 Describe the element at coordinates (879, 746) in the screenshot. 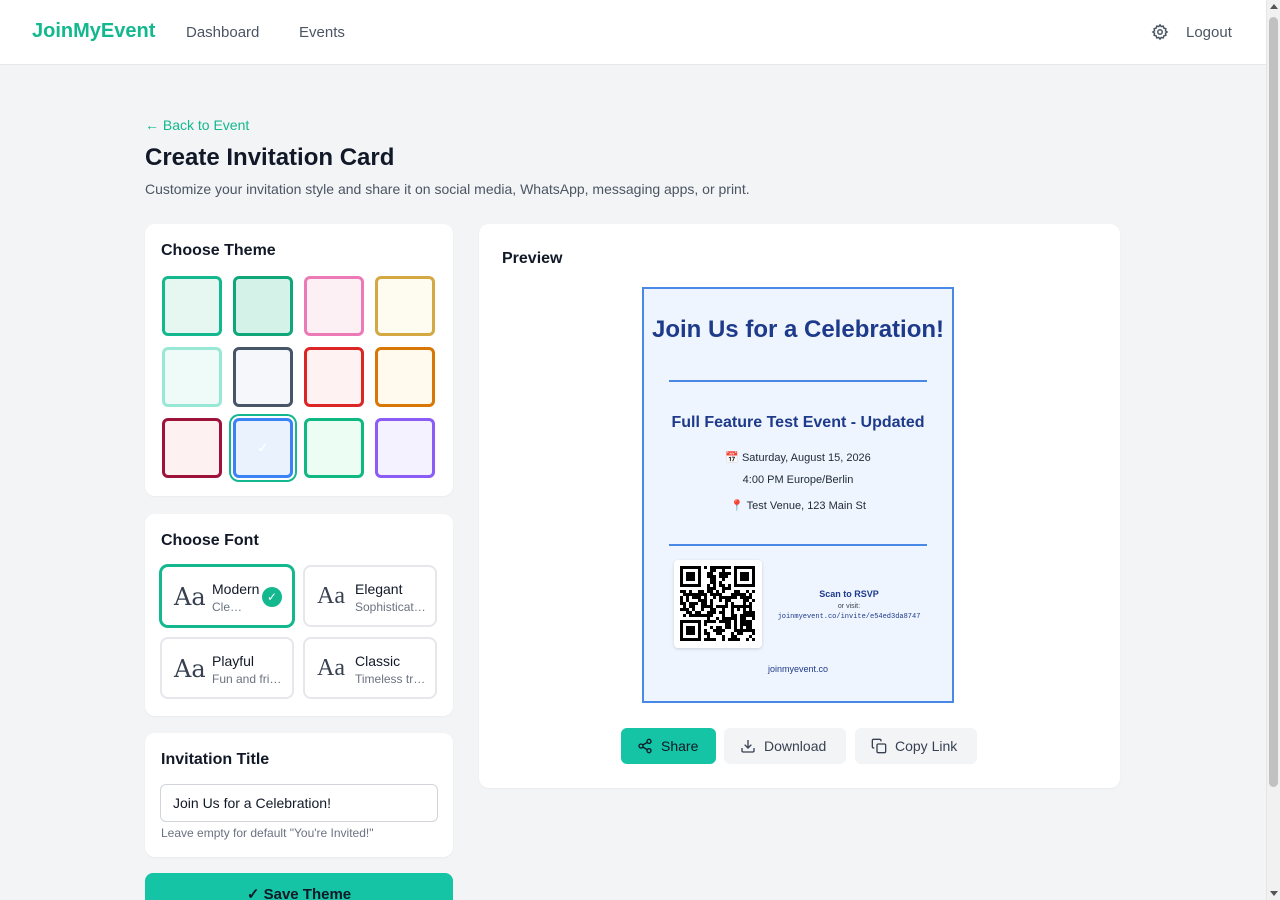

I see `copy-icon` at that location.